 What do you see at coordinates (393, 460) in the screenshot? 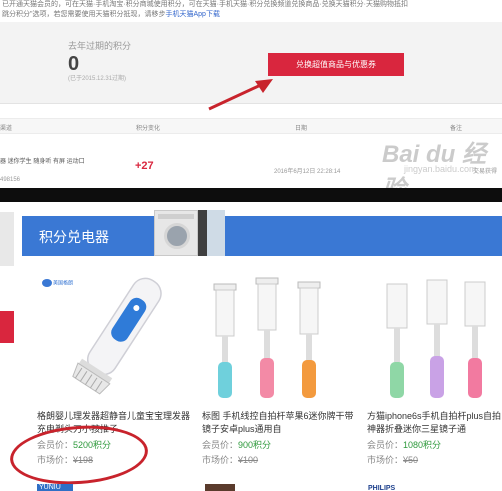
I see `market-price: 市场价：¥50` at bounding box center [393, 460].